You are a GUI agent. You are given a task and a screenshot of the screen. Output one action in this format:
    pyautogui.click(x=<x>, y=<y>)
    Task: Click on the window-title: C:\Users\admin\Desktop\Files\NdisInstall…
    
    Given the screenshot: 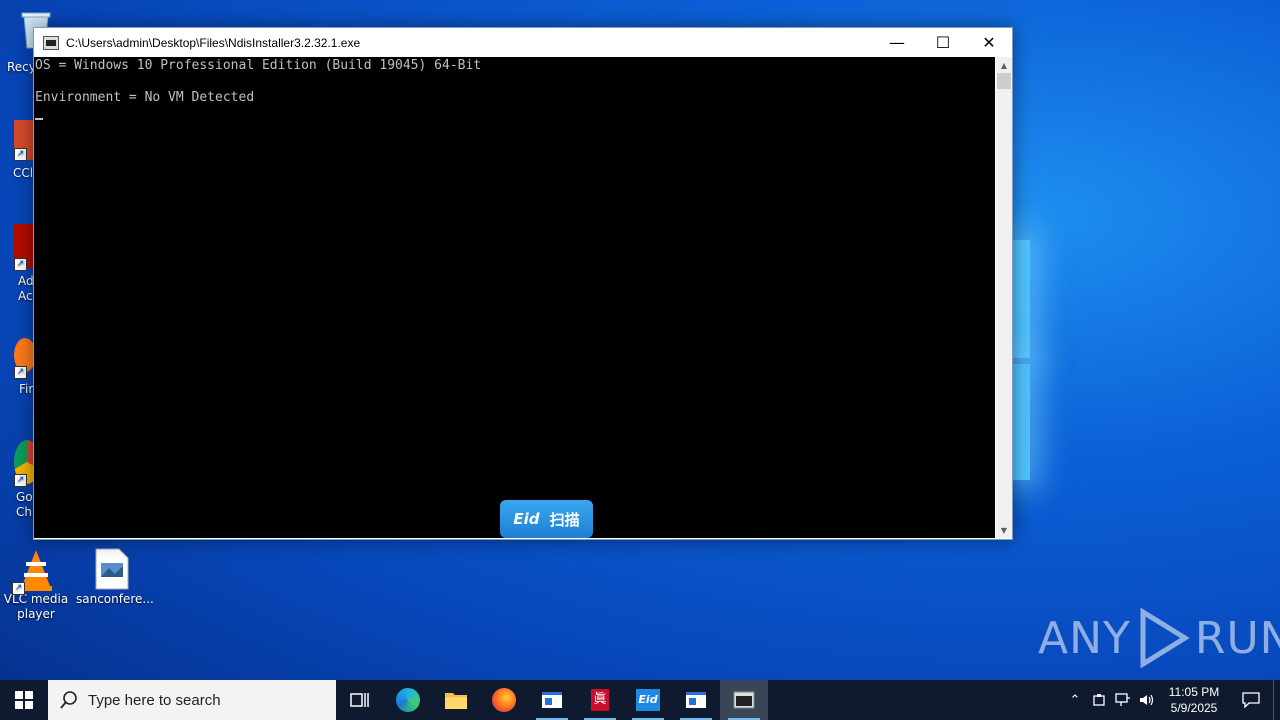 What is the action you would take?
    pyautogui.click(x=213, y=42)
    